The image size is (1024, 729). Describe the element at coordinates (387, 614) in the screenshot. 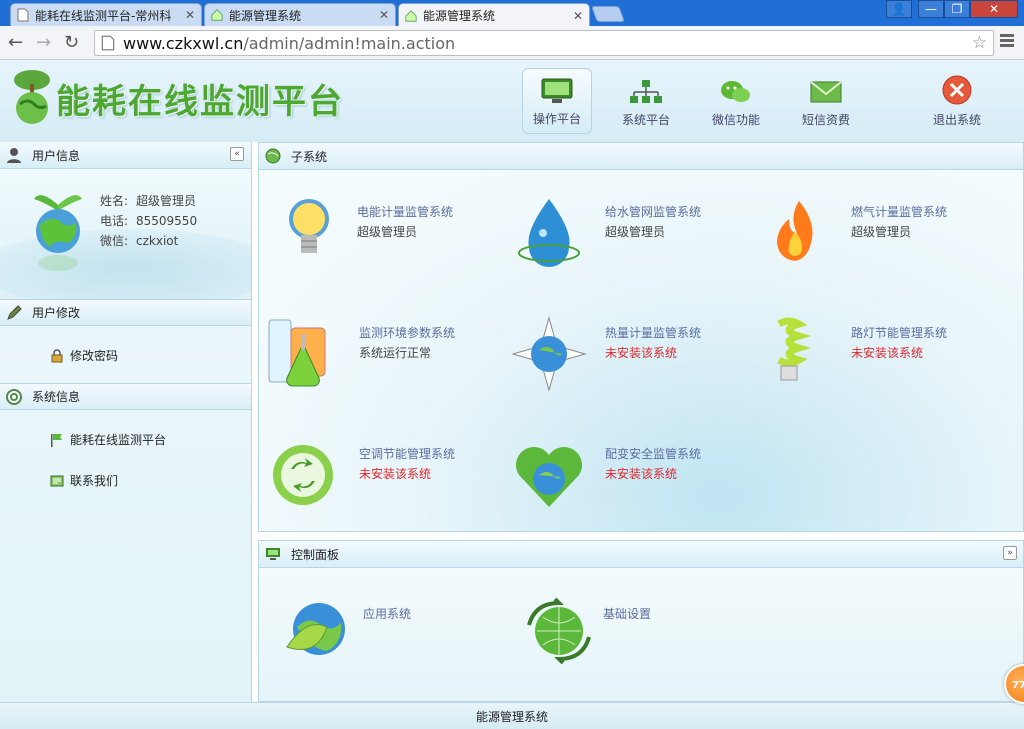

I see `item-label: 应用系统` at that location.